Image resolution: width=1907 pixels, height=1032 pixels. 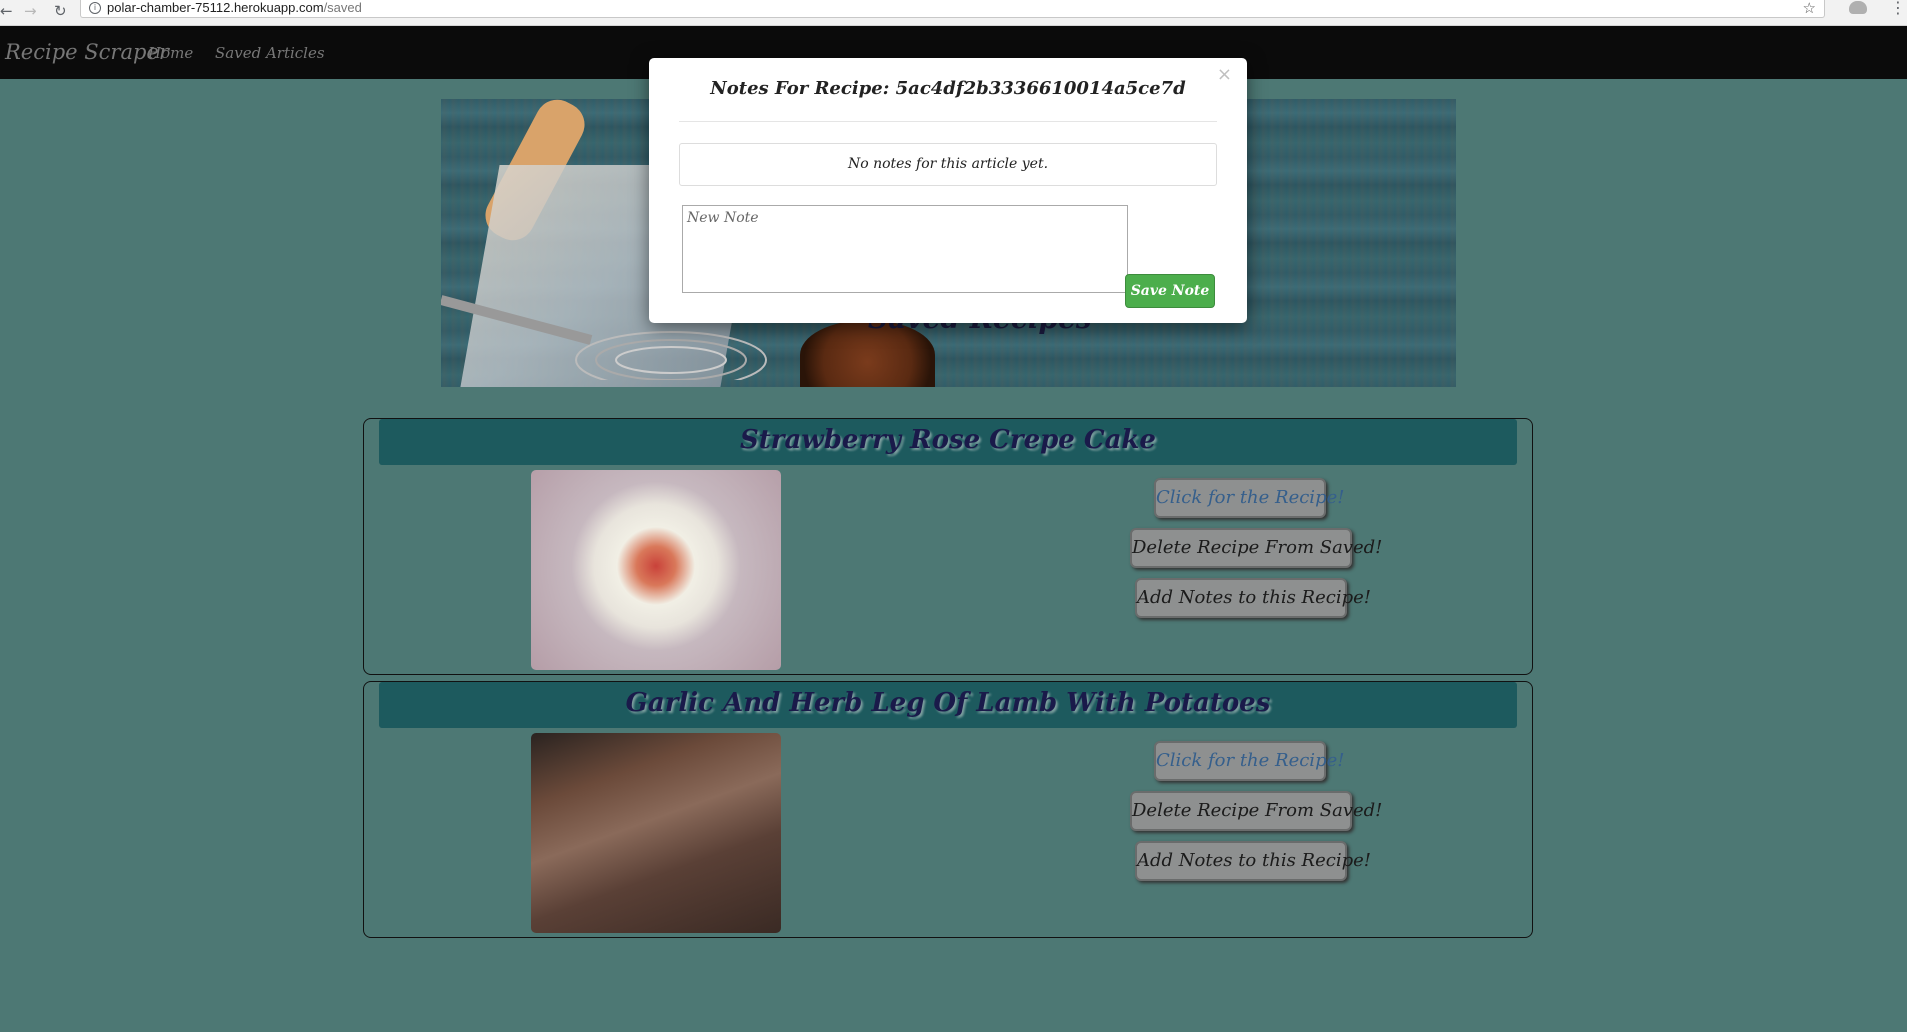 I want to click on navbar-brand: Recipe Scraper, so click(x=87, y=52).